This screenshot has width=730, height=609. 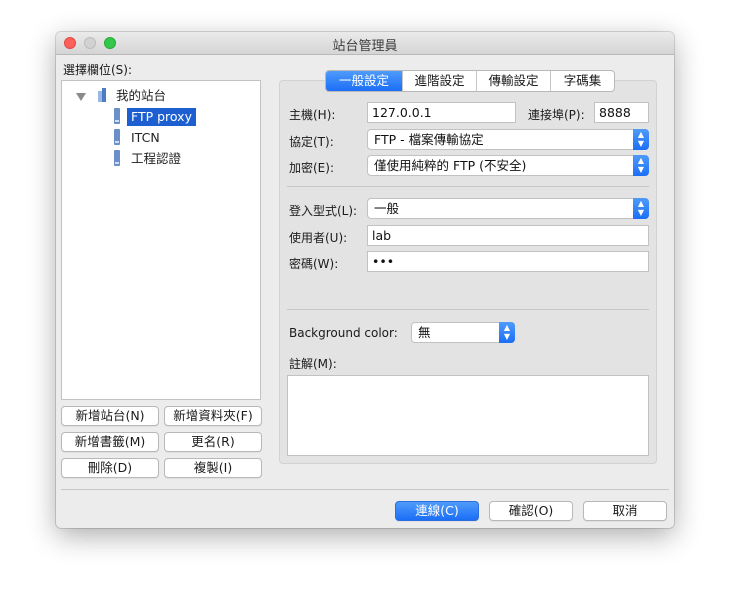 I want to click on tab-advanced: 進階設定, so click(x=440, y=81).